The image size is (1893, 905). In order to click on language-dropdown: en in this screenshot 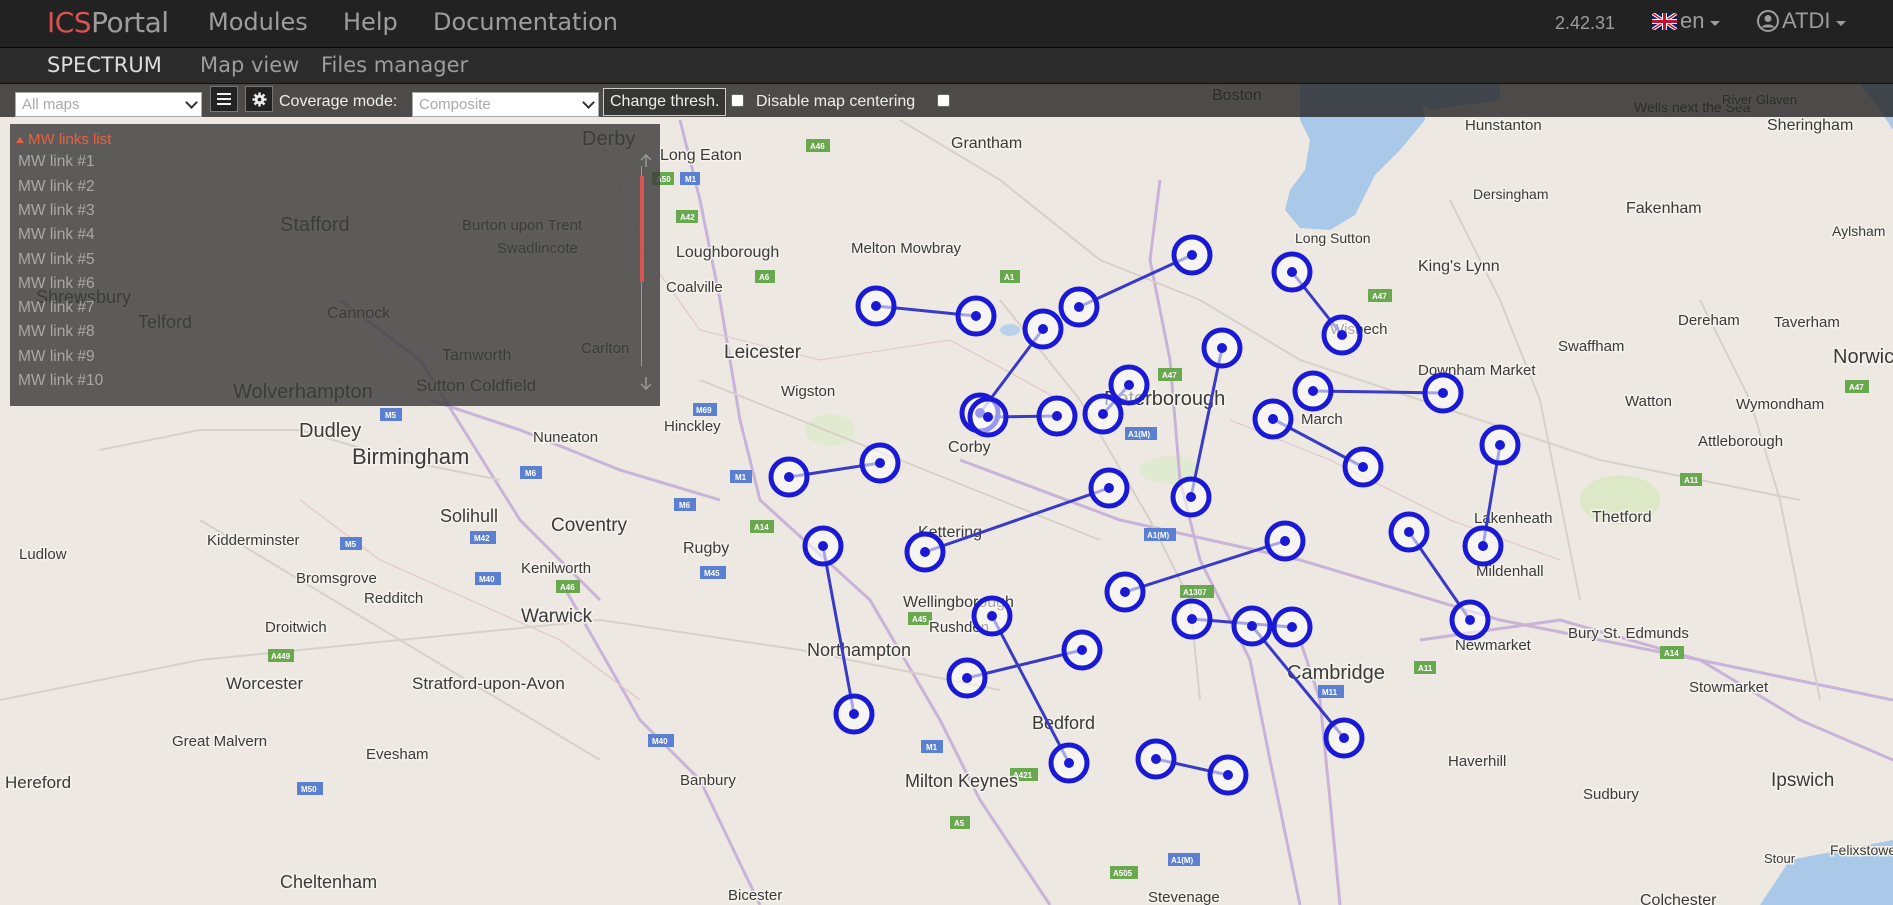, I will do `click(1686, 21)`.